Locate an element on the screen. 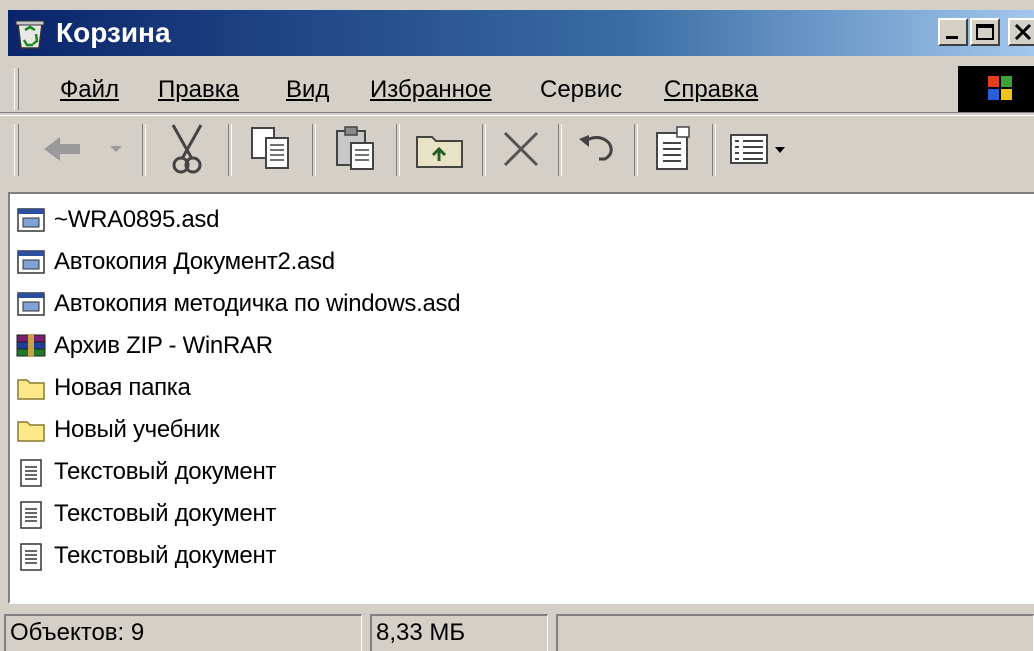  maximize-icon is located at coordinates (985, 32).